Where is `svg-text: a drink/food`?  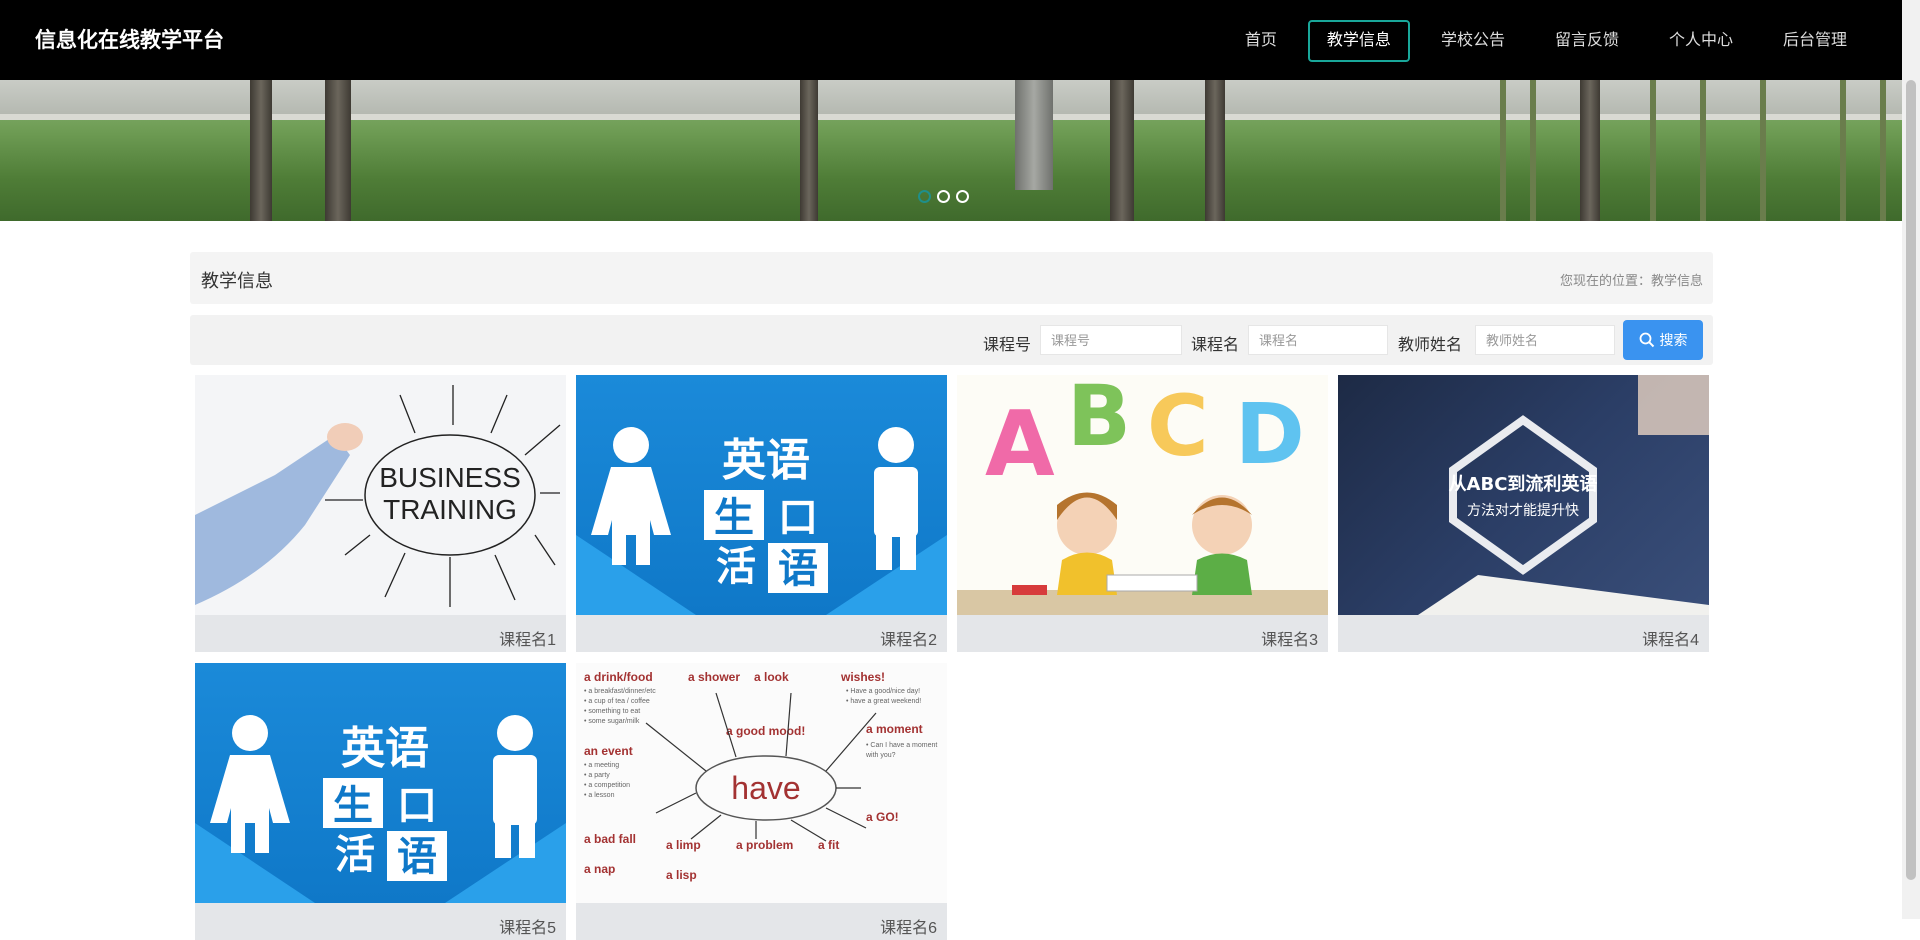
svg-text: a drink/food is located at coordinates (618, 677).